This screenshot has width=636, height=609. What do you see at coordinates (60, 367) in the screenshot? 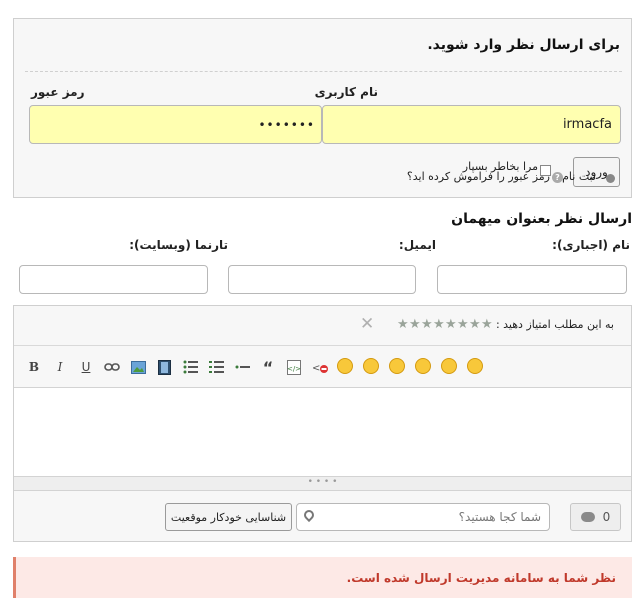
I see `italic-icon: I` at bounding box center [60, 367].